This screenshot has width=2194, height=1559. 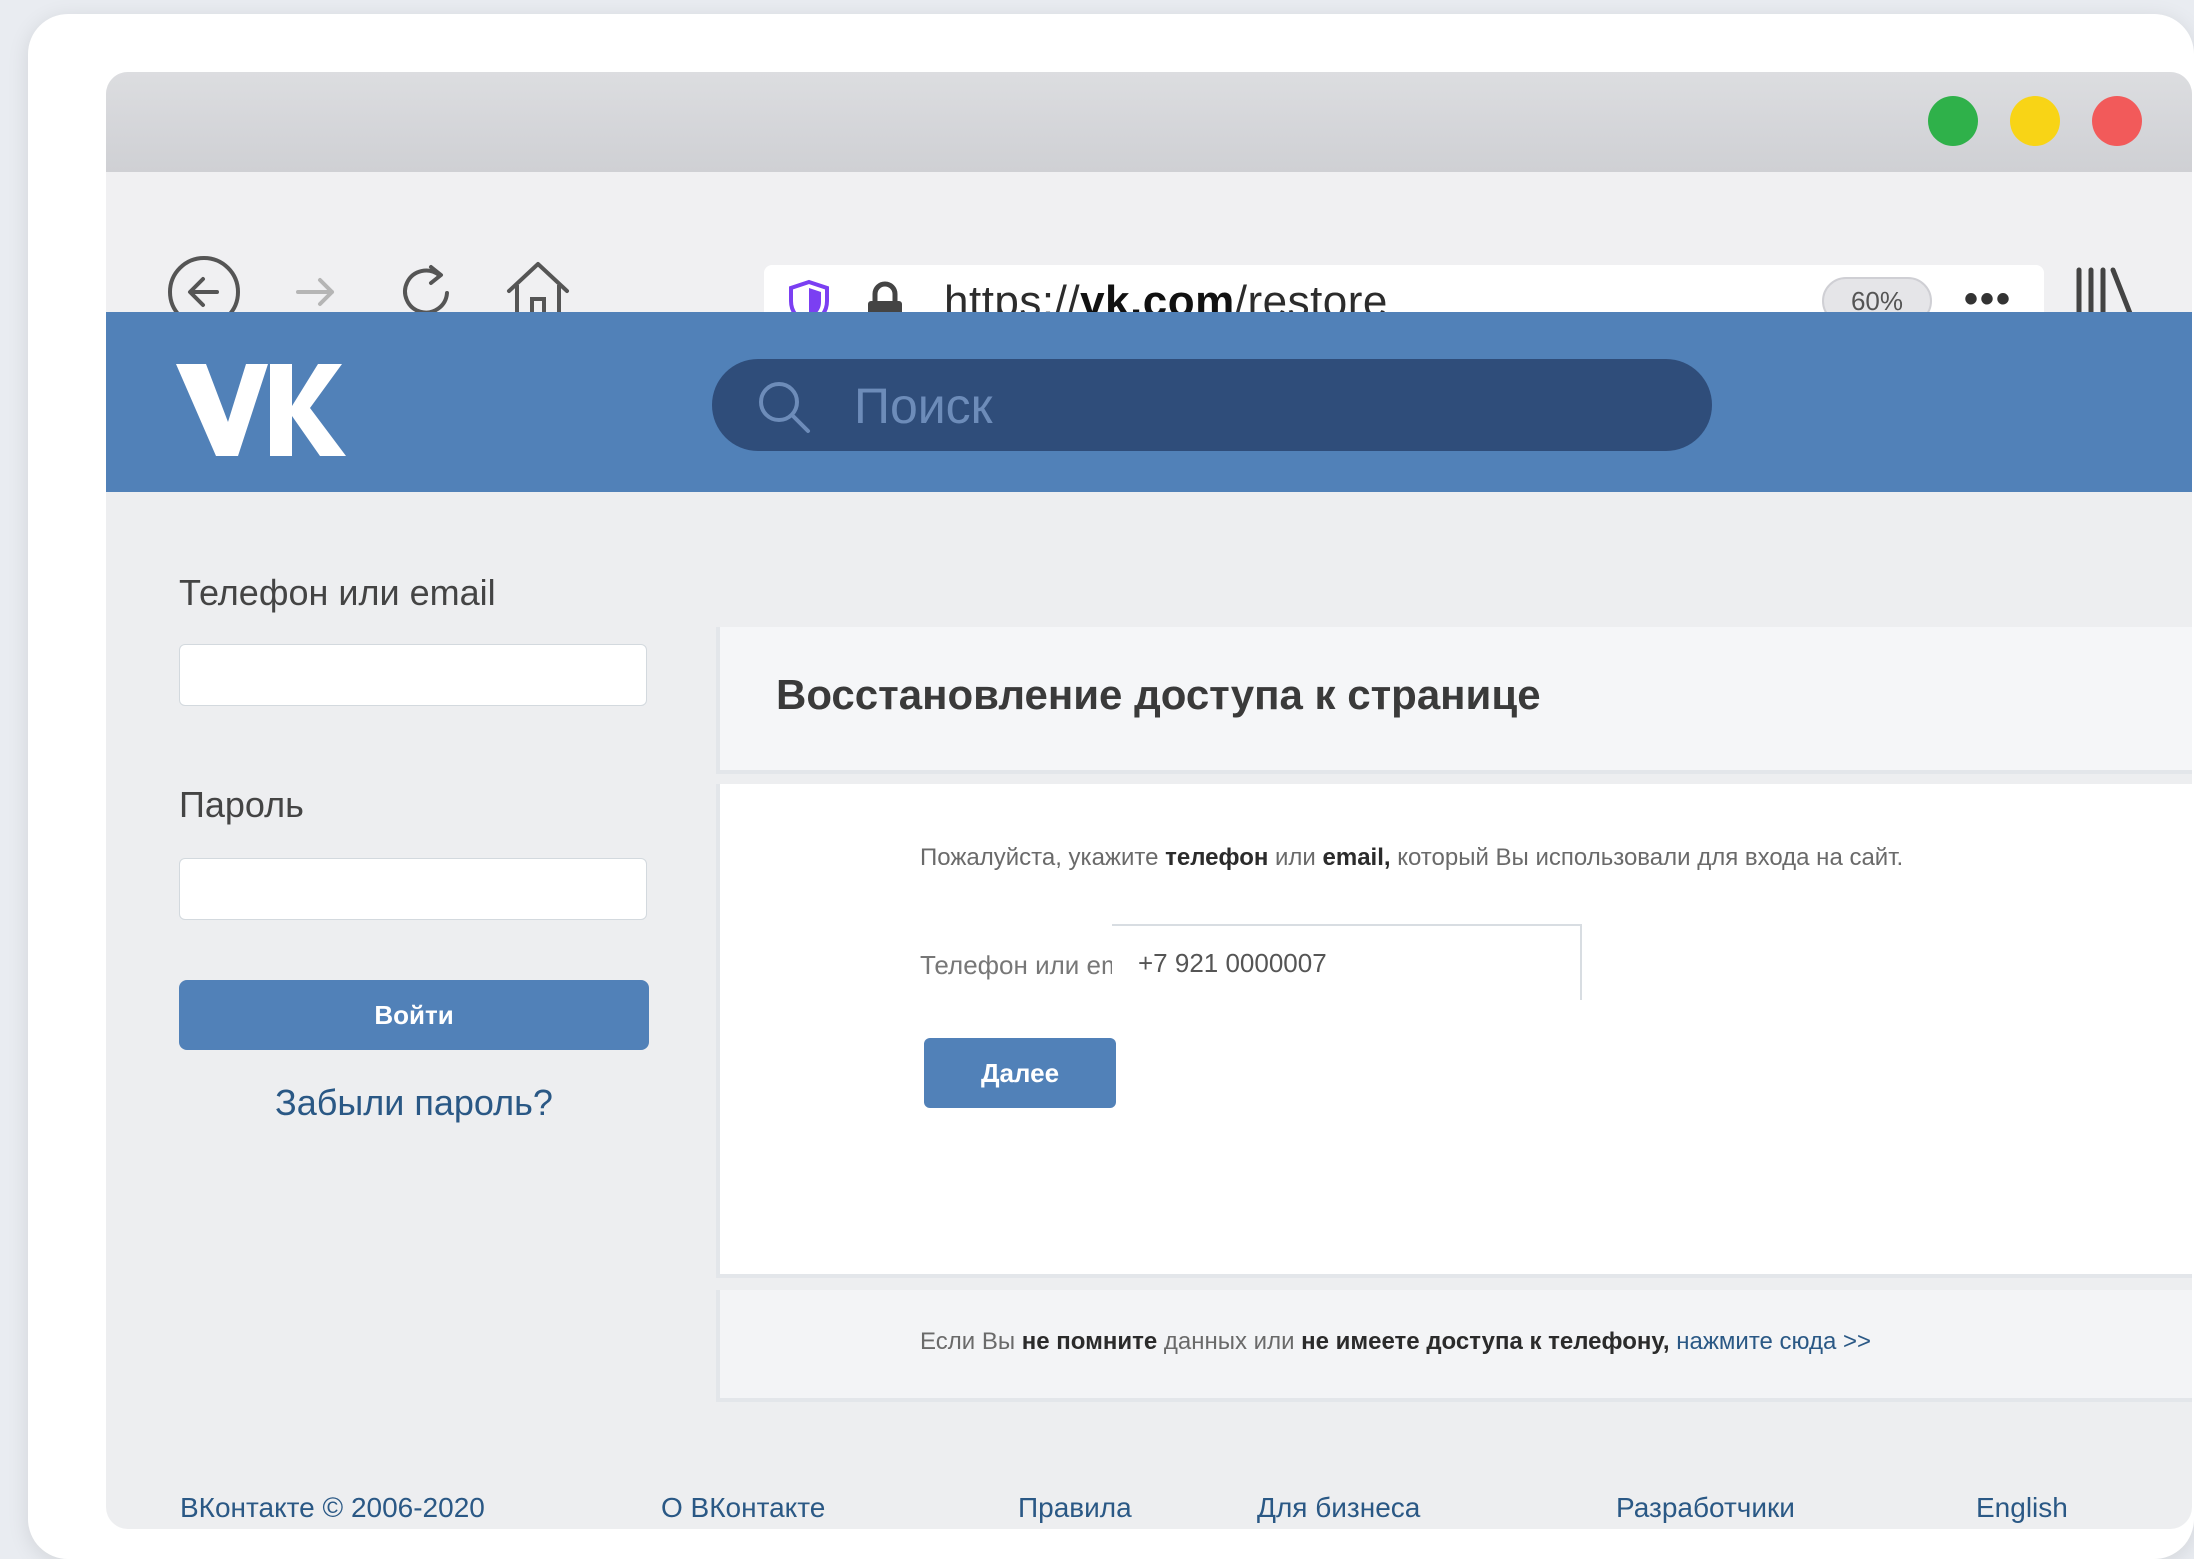 I want to click on footer-link-developers: Разработчики, so click(x=1705, y=1508).